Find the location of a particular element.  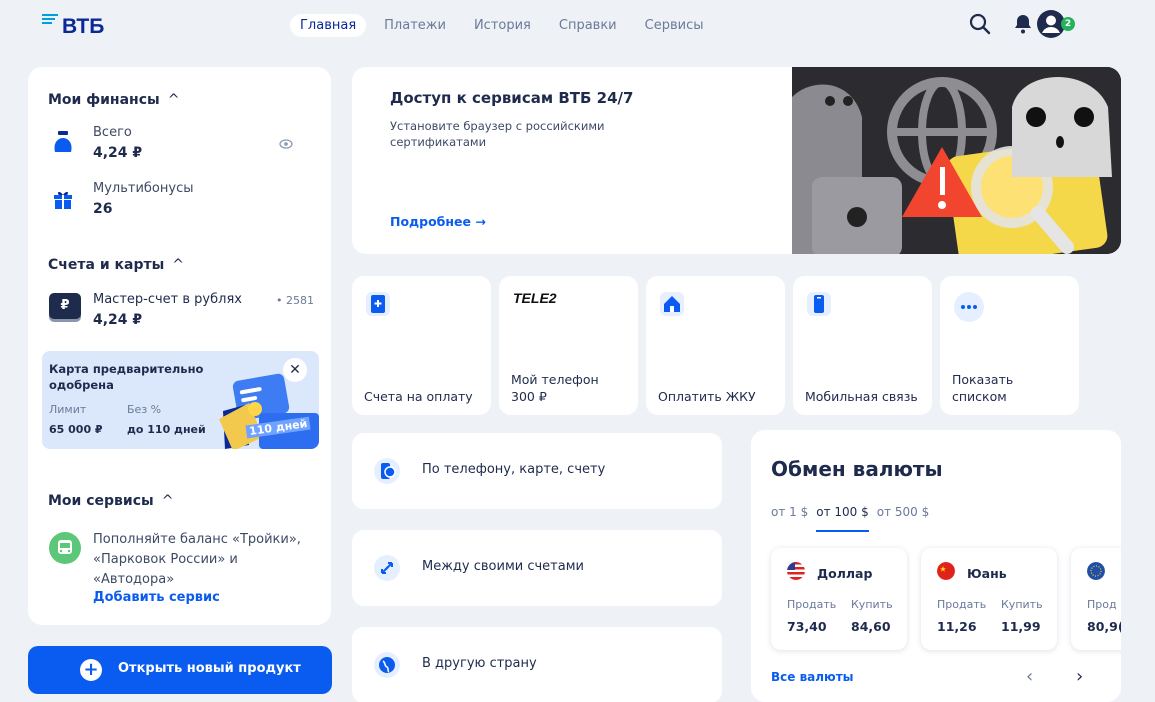

account-number: • 2581 is located at coordinates (295, 300).